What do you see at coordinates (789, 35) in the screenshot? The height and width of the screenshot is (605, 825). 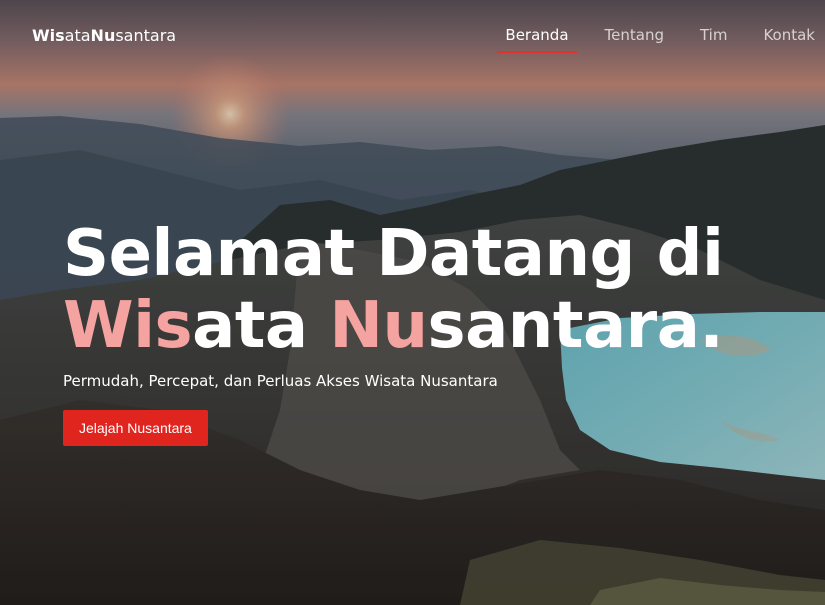 I see `nav-item-kontak: Kontak` at bounding box center [789, 35].